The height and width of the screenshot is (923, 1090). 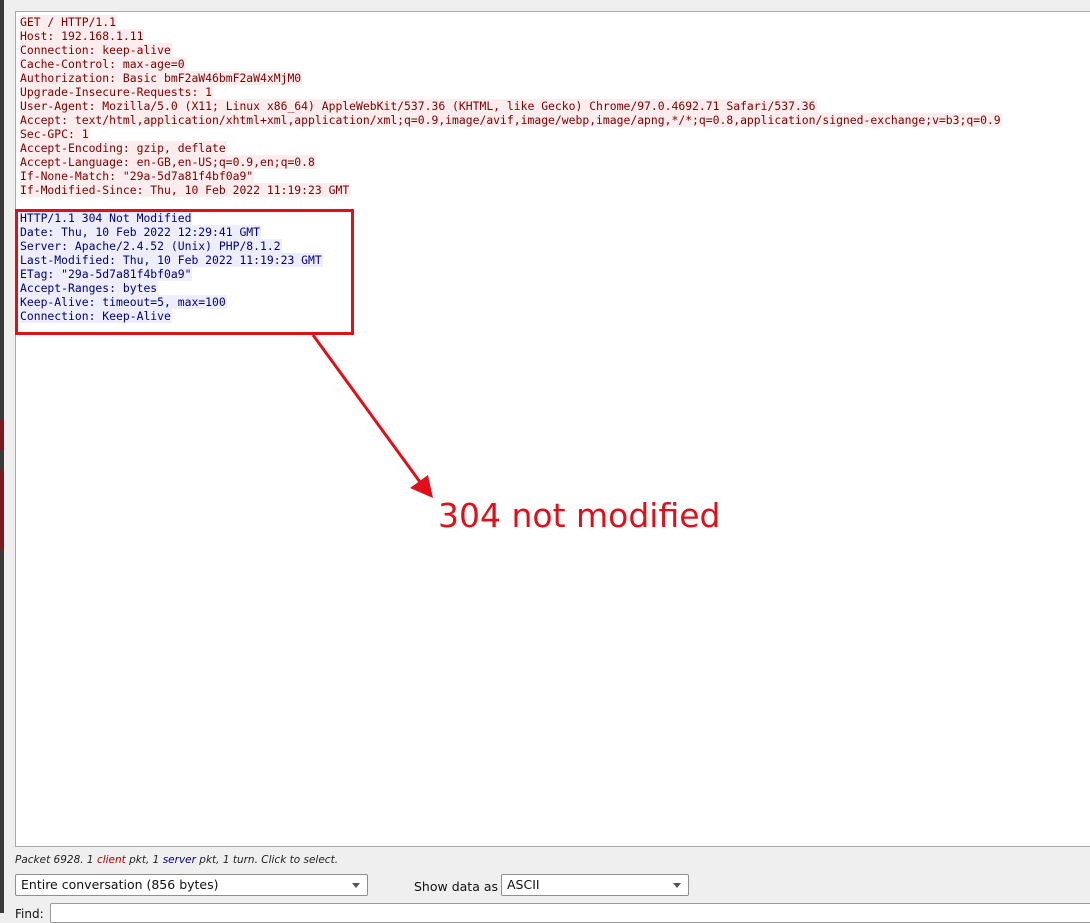 I want to click on client-line-text: Accept-Encoding: gzip, deflate, so click(x=123, y=148).